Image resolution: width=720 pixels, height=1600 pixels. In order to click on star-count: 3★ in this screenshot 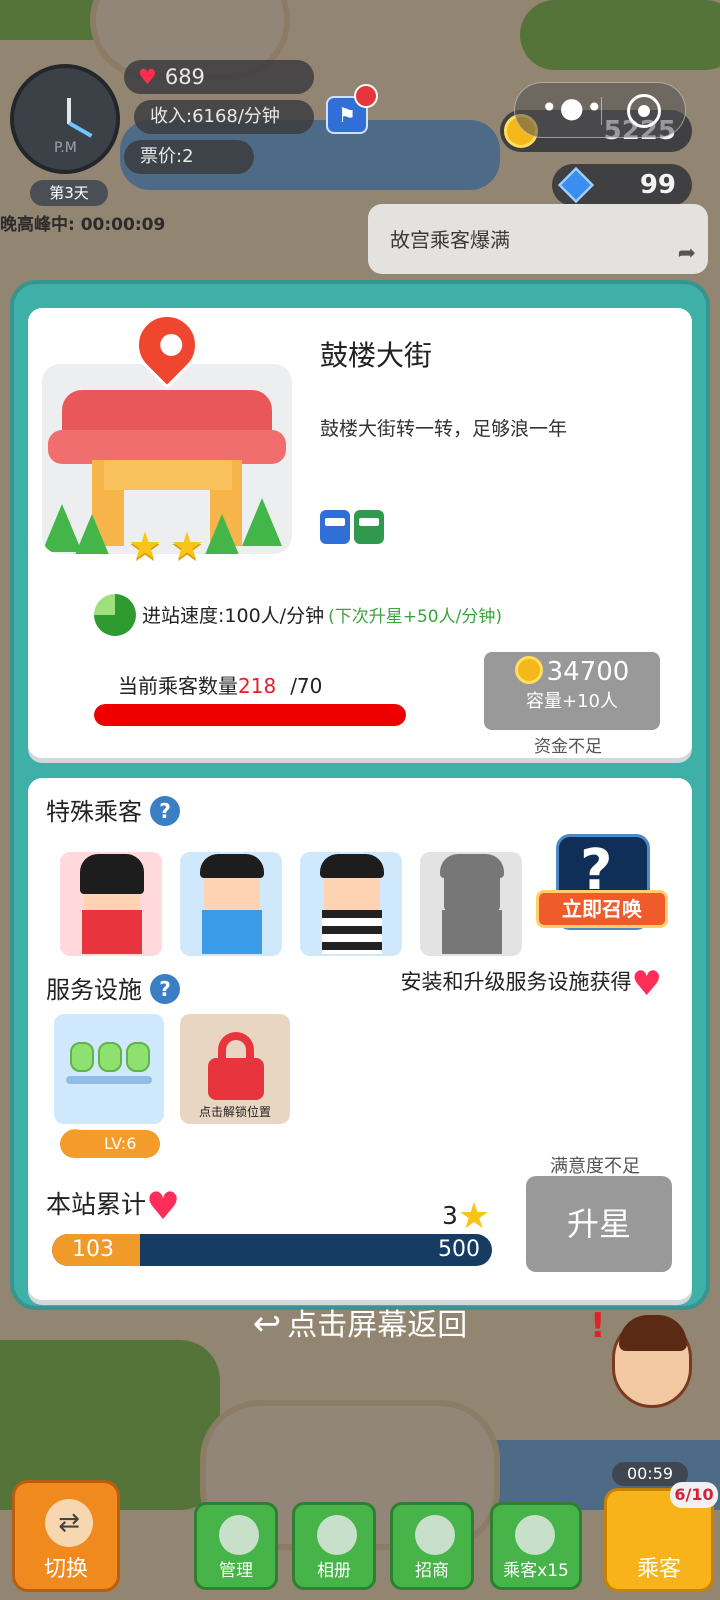, I will do `click(466, 1216)`.